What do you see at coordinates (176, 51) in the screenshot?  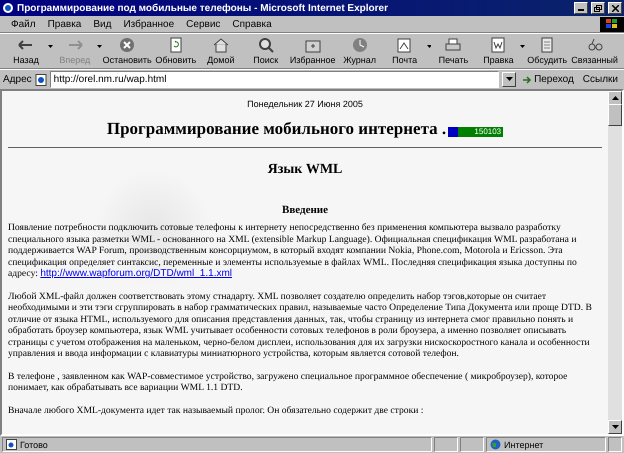 I see `toolbar-button: Обновить` at bounding box center [176, 51].